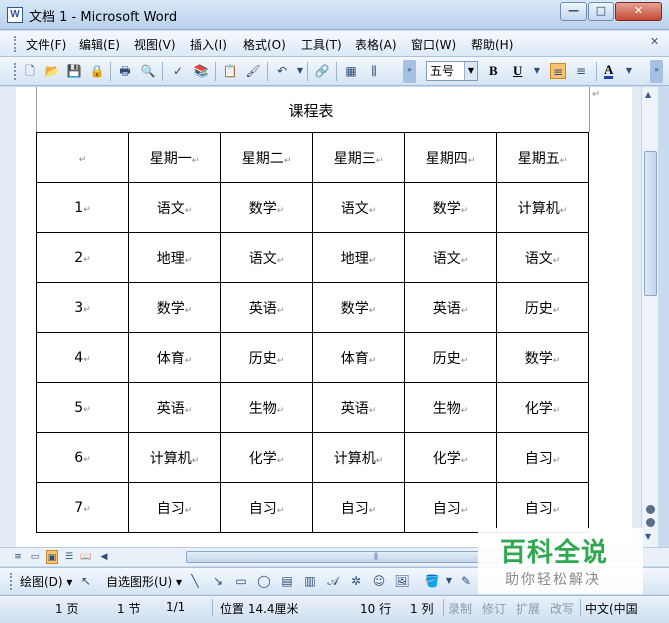 This screenshot has width=669, height=623. I want to click on print-preview-icon: 🔍, so click(148, 71).